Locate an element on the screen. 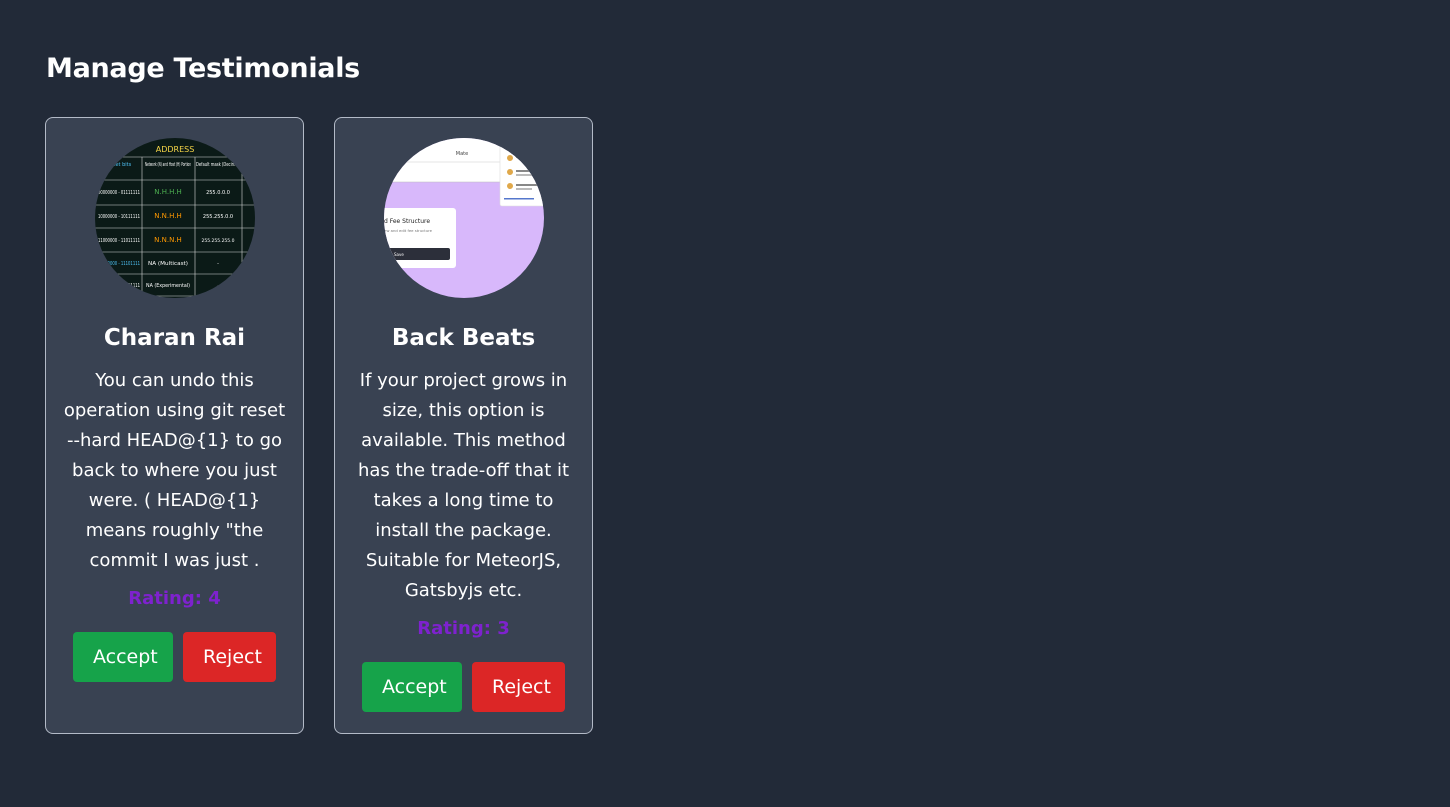 Image resolution: width=1450 pixels, height=807 pixels. page-title: Manage Testimonials is located at coordinates (203, 68).